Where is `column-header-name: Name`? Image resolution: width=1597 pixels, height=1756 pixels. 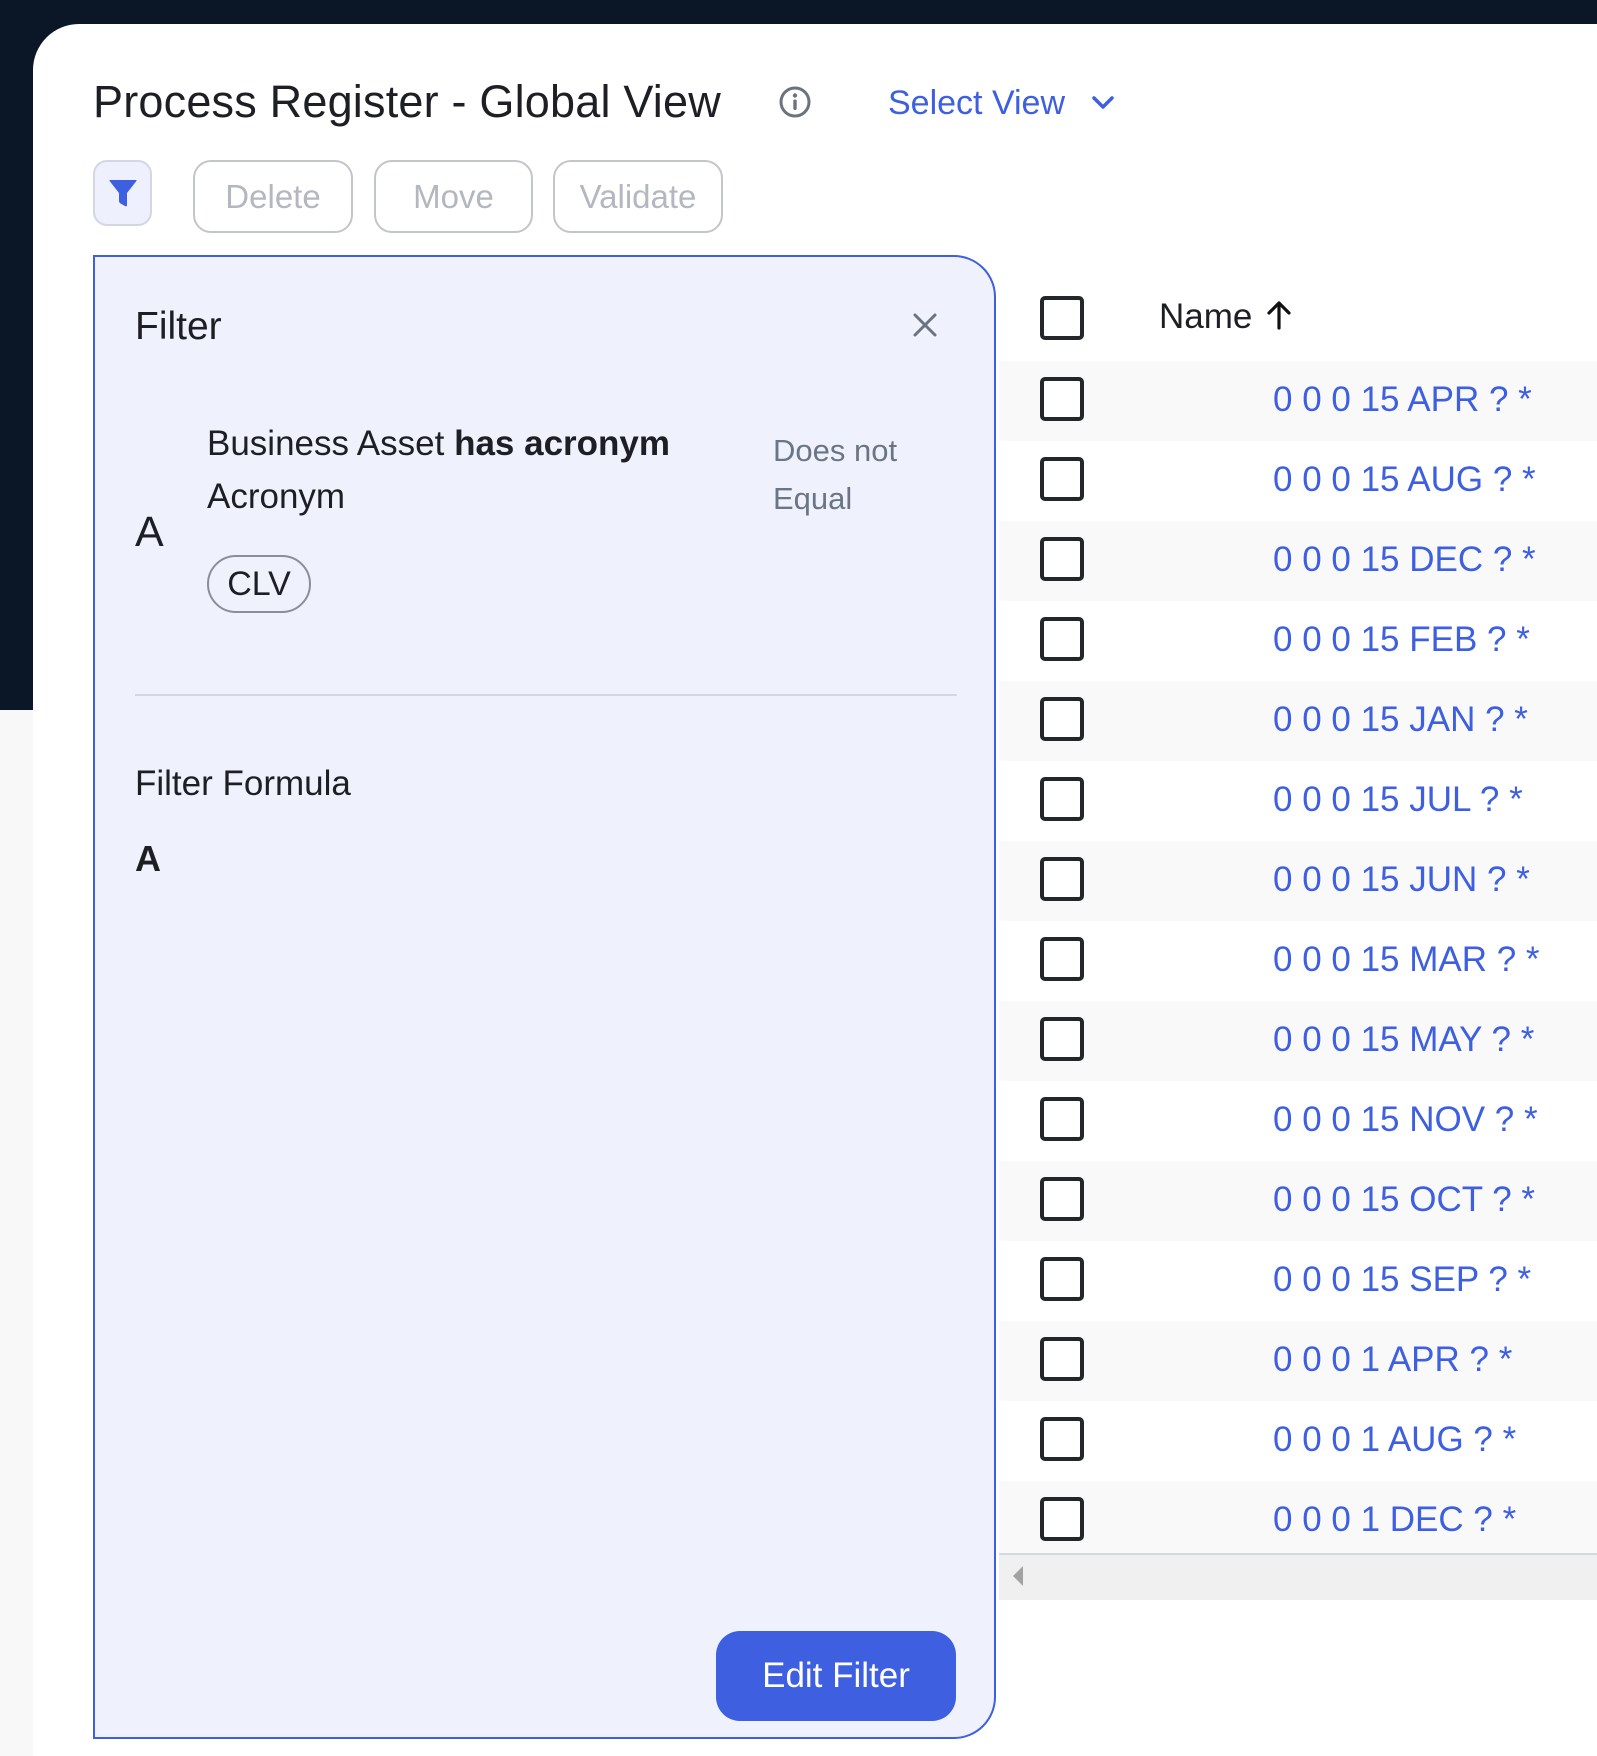 column-header-name: Name is located at coordinates (1225, 317).